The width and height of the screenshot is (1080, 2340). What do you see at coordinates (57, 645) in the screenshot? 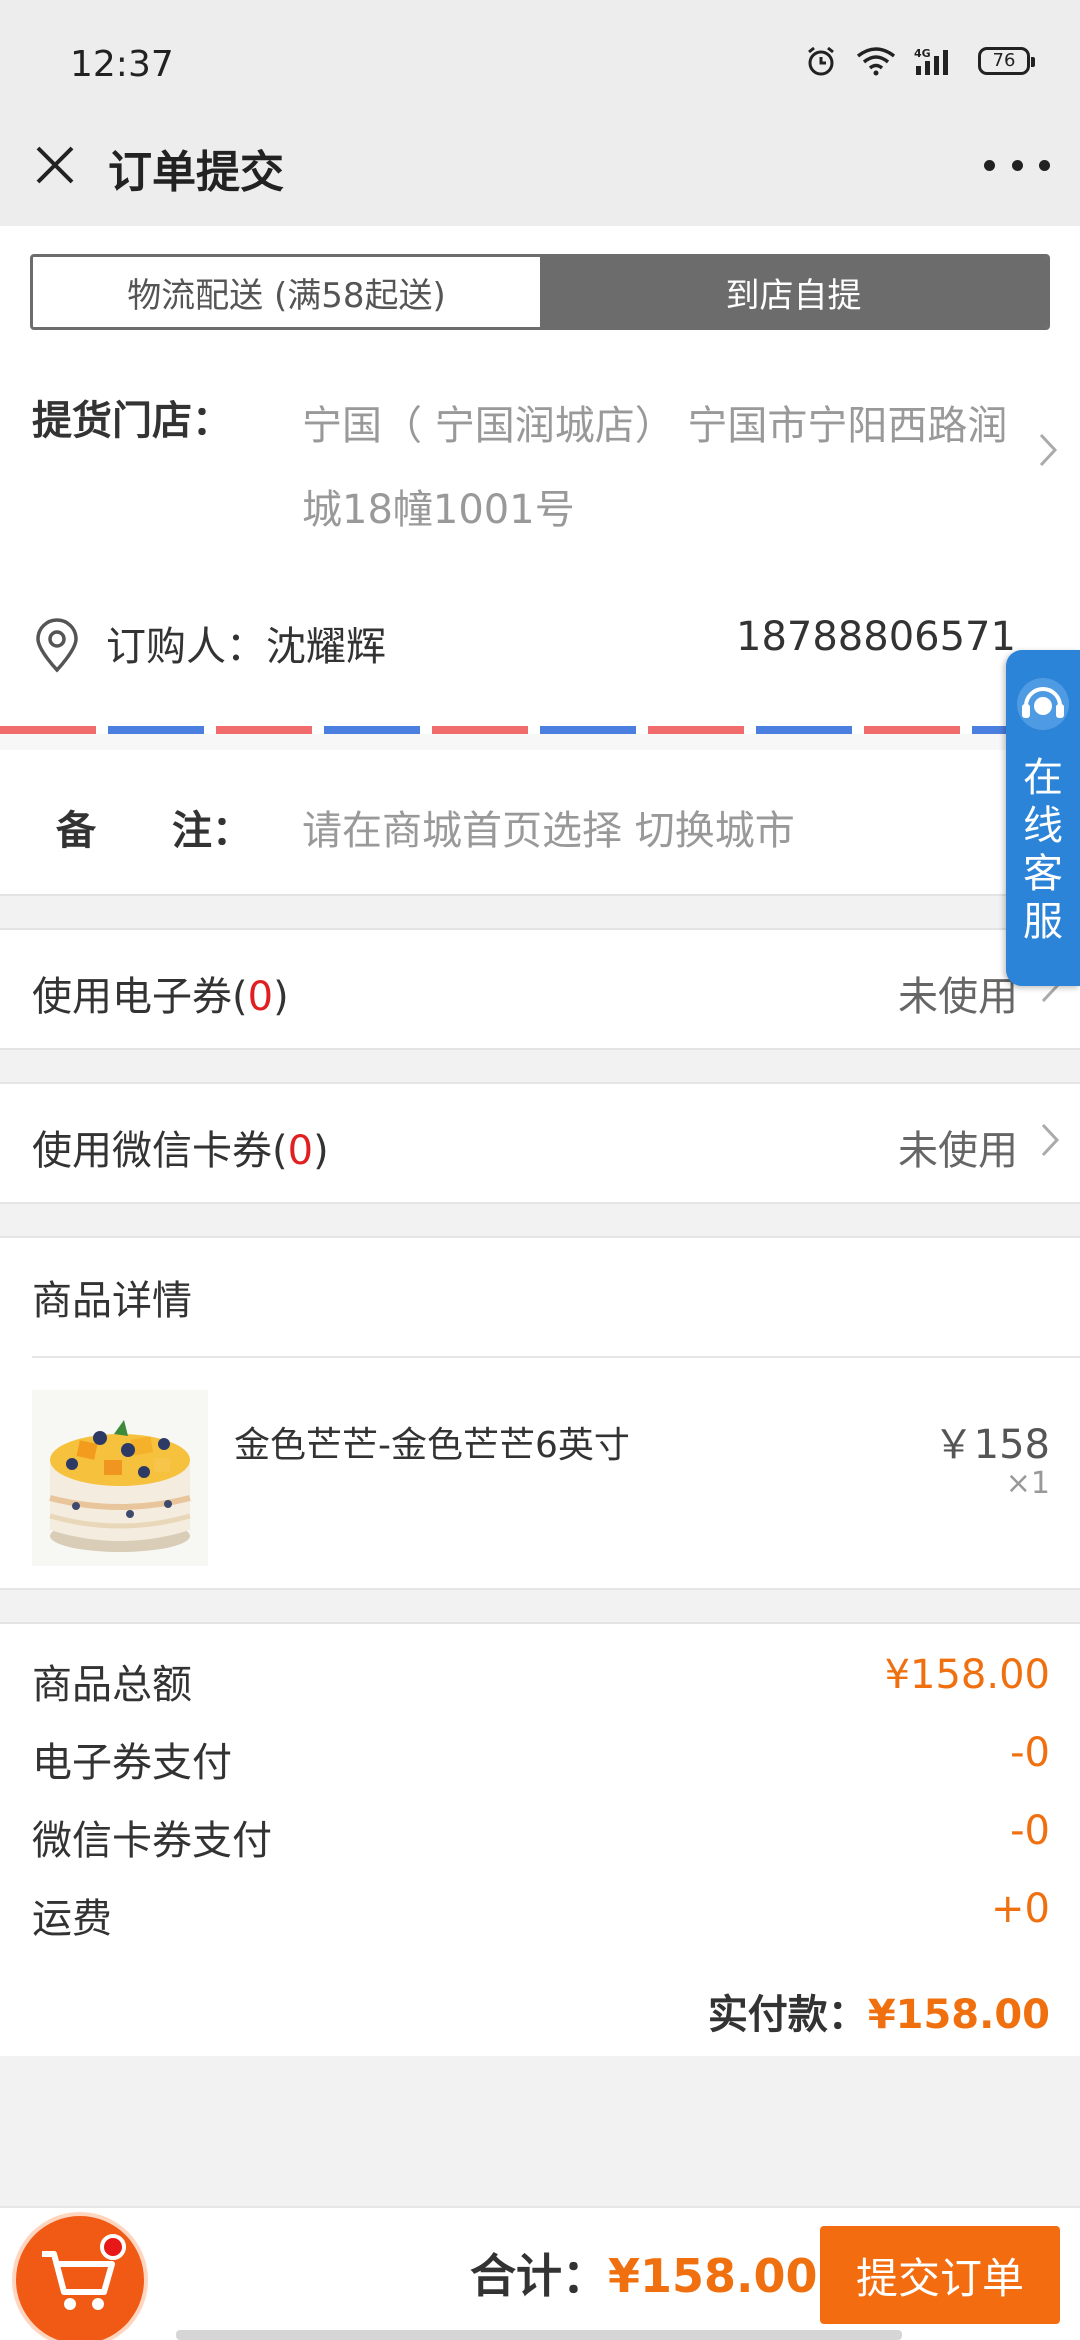
I see `location-pin-icon` at bounding box center [57, 645].